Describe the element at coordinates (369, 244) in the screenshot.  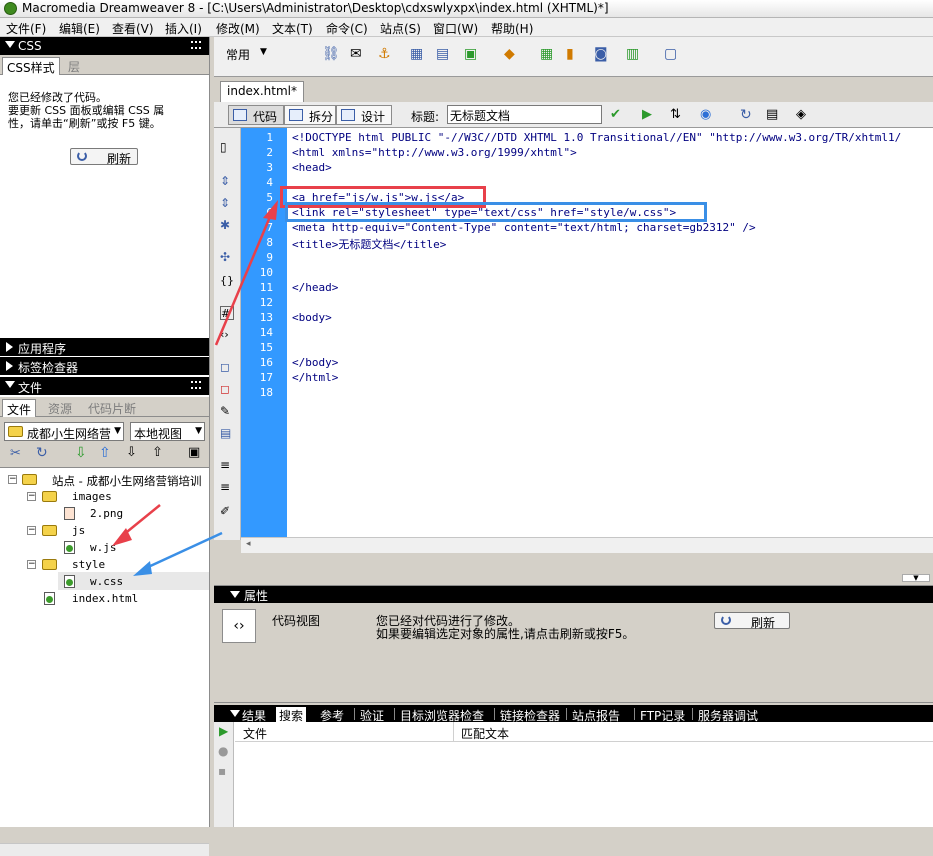
I see `code-line: <title>无标题文档</title>` at that location.